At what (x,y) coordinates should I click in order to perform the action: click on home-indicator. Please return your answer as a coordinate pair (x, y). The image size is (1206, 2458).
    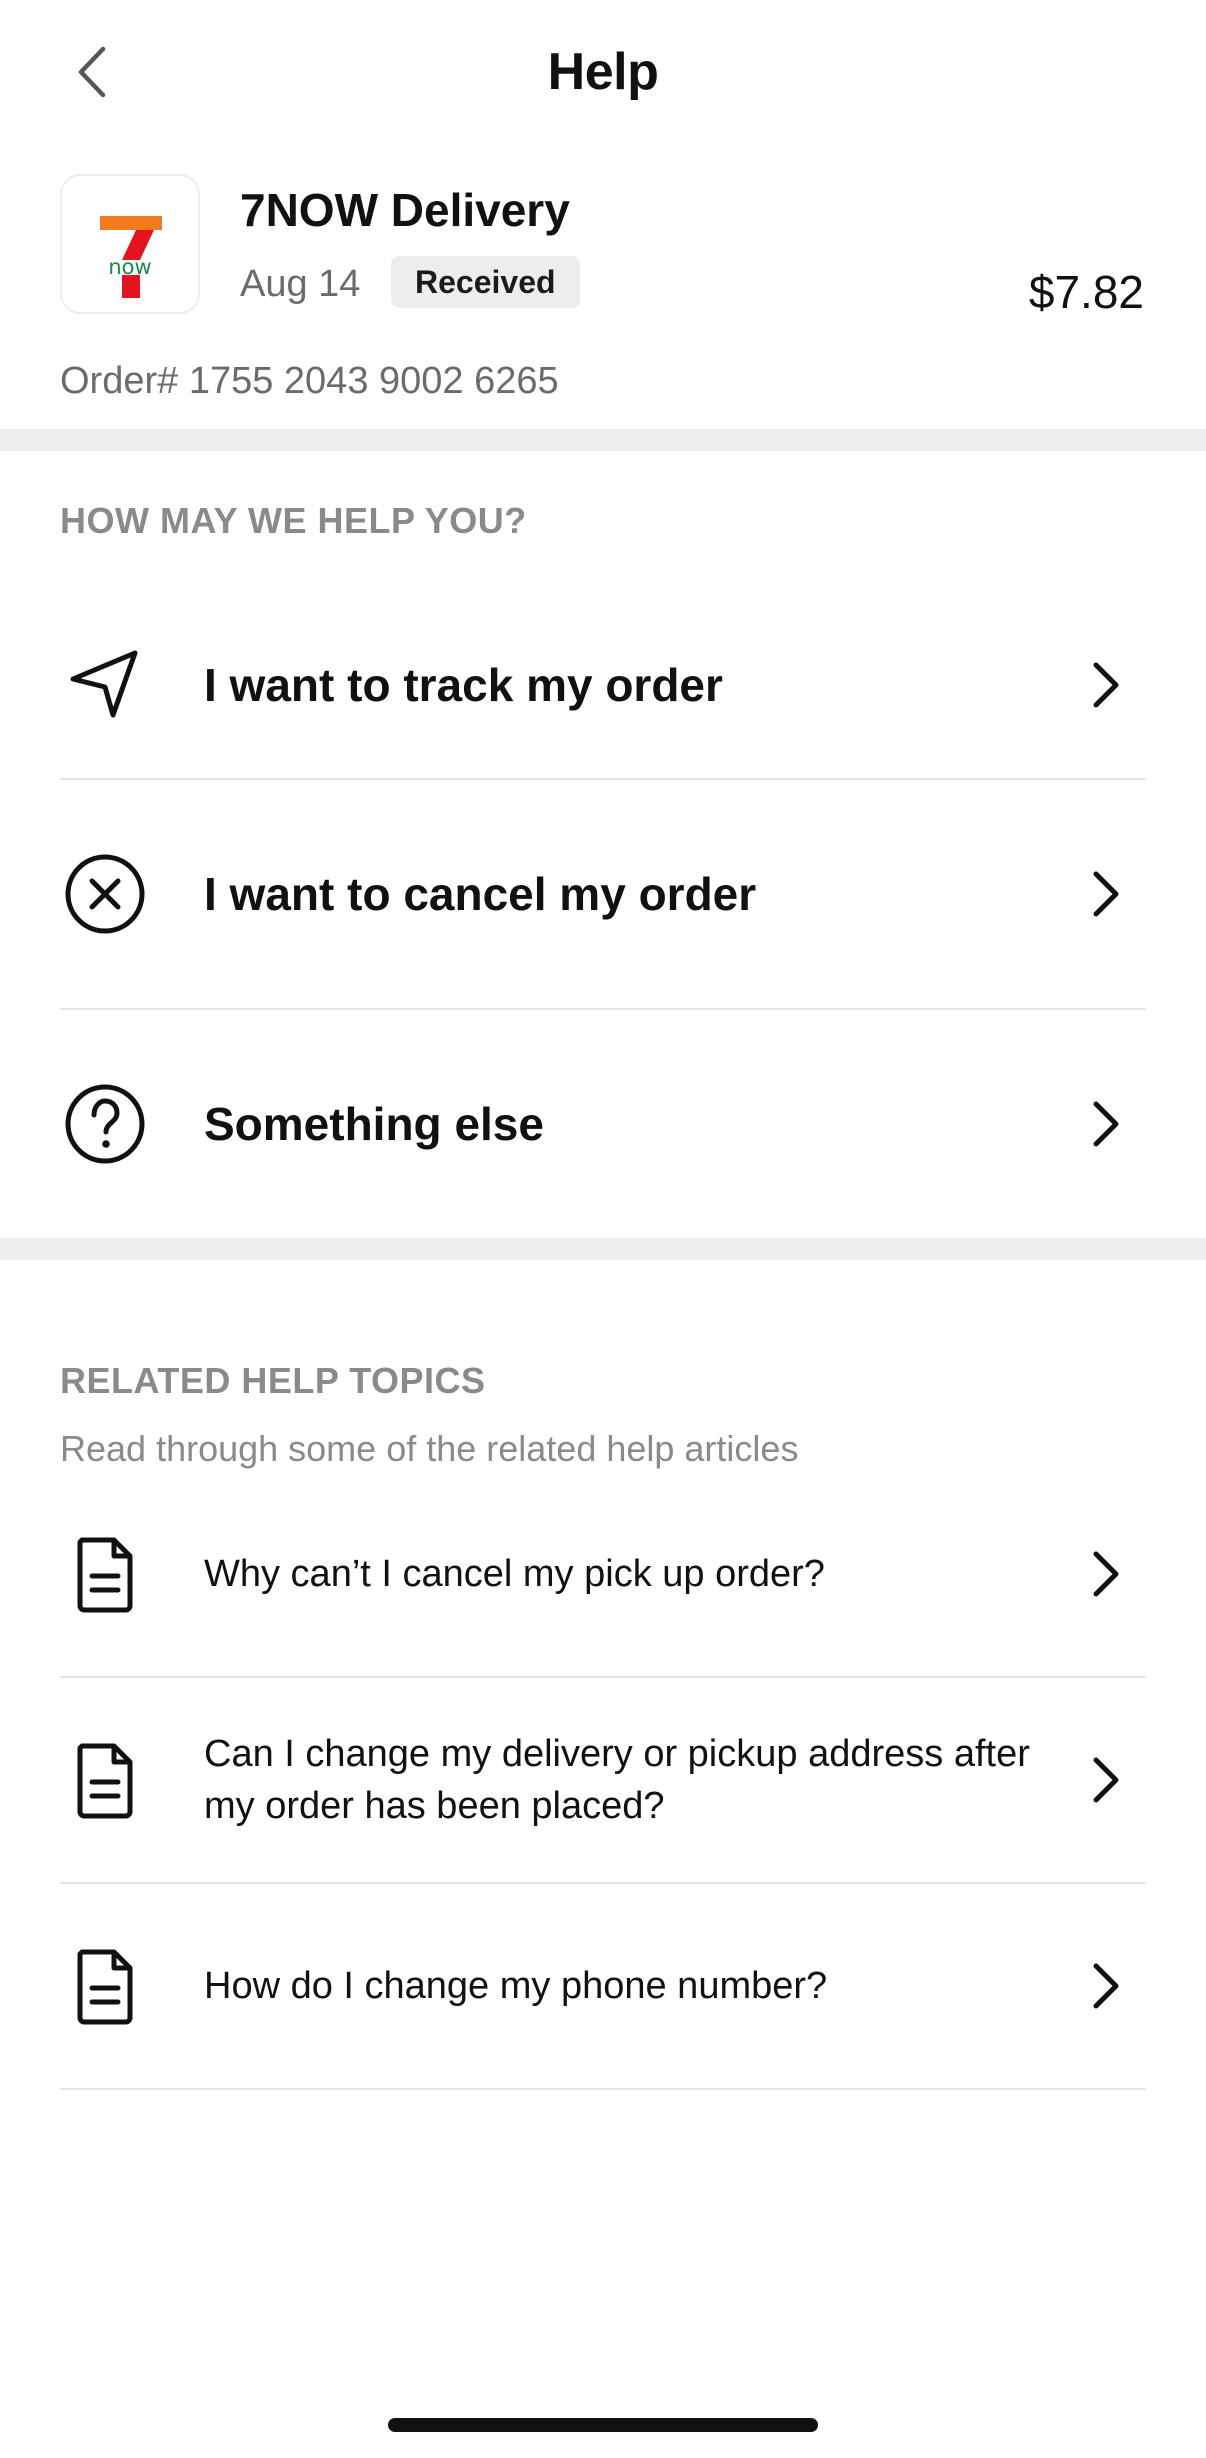
    Looking at the image, I should click on (603, 2425).